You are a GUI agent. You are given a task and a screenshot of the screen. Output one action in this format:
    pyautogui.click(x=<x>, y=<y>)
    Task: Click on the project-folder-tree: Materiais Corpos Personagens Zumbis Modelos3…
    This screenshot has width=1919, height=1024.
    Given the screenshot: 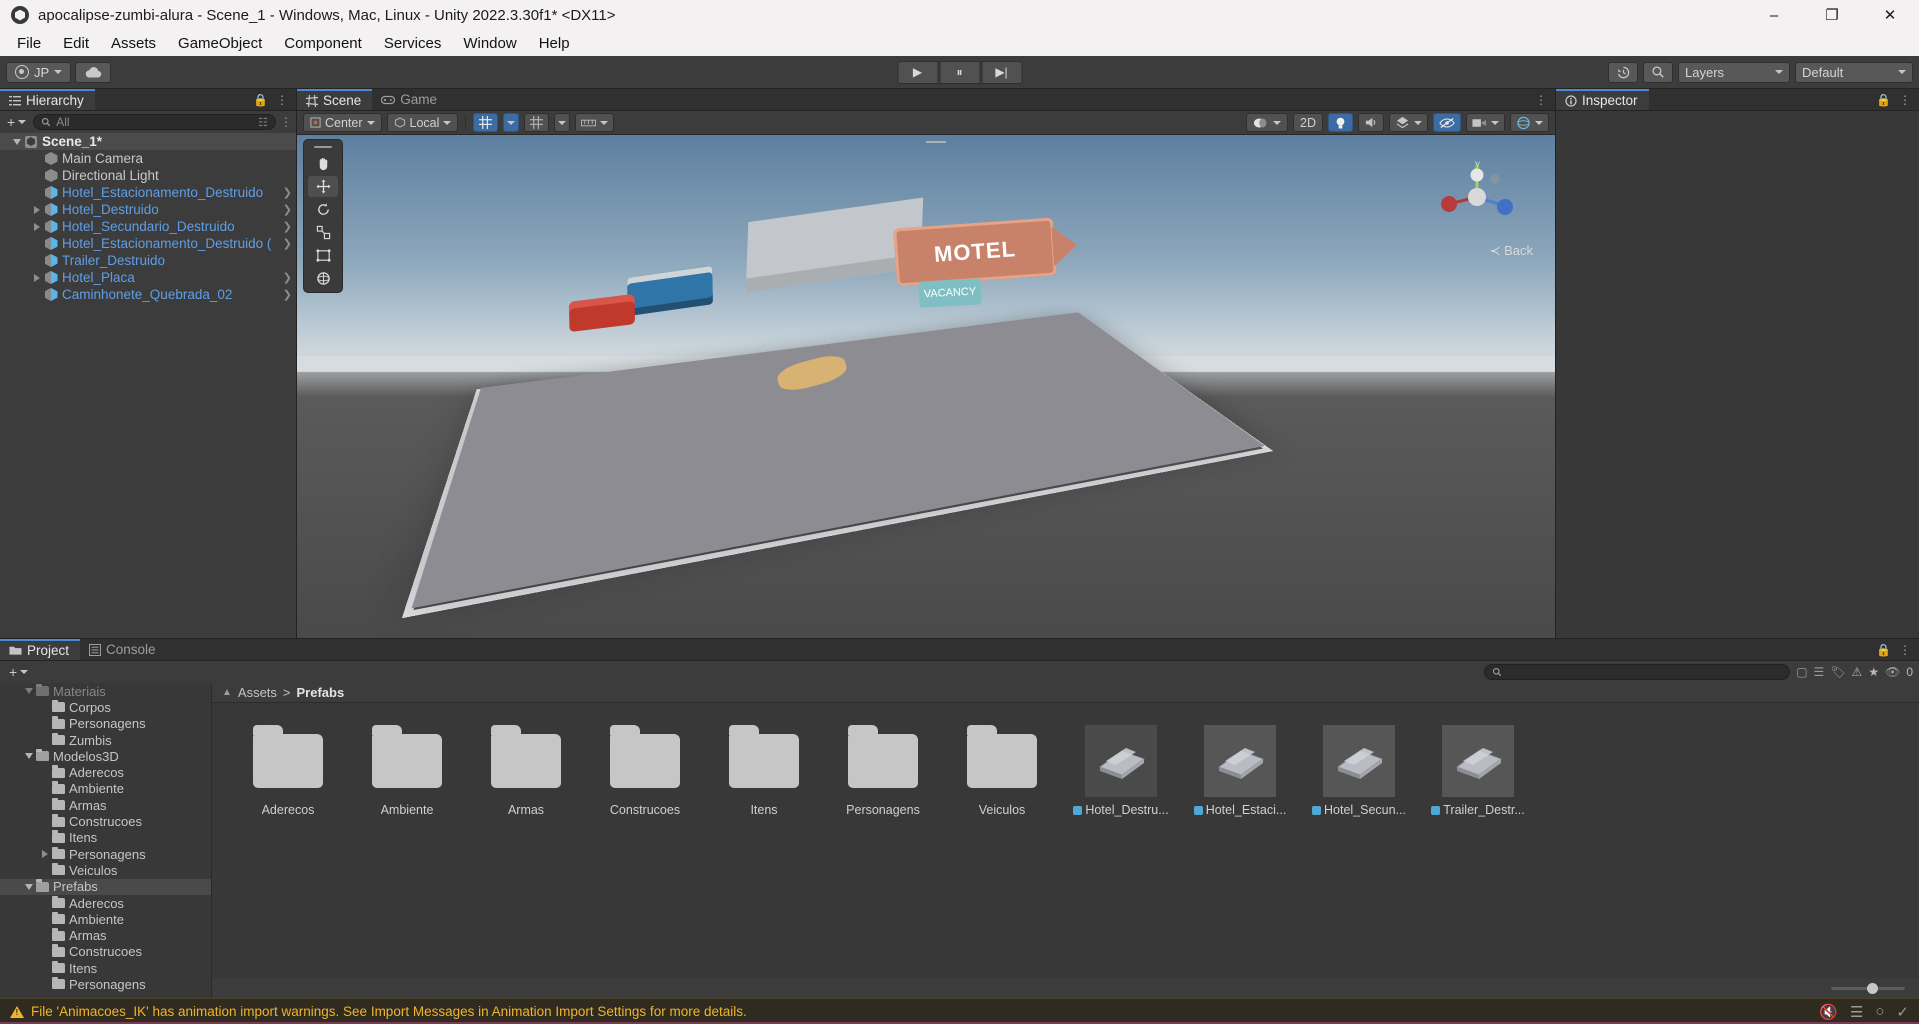 What is the action you would take?
    pyautogui.click(x=106, y=840)
    